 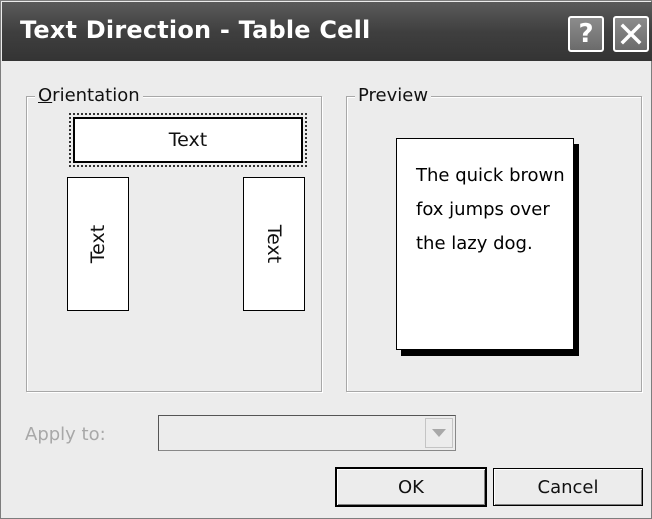 I want to click on cancel-button: Cancel, so click(x=568, y=487).